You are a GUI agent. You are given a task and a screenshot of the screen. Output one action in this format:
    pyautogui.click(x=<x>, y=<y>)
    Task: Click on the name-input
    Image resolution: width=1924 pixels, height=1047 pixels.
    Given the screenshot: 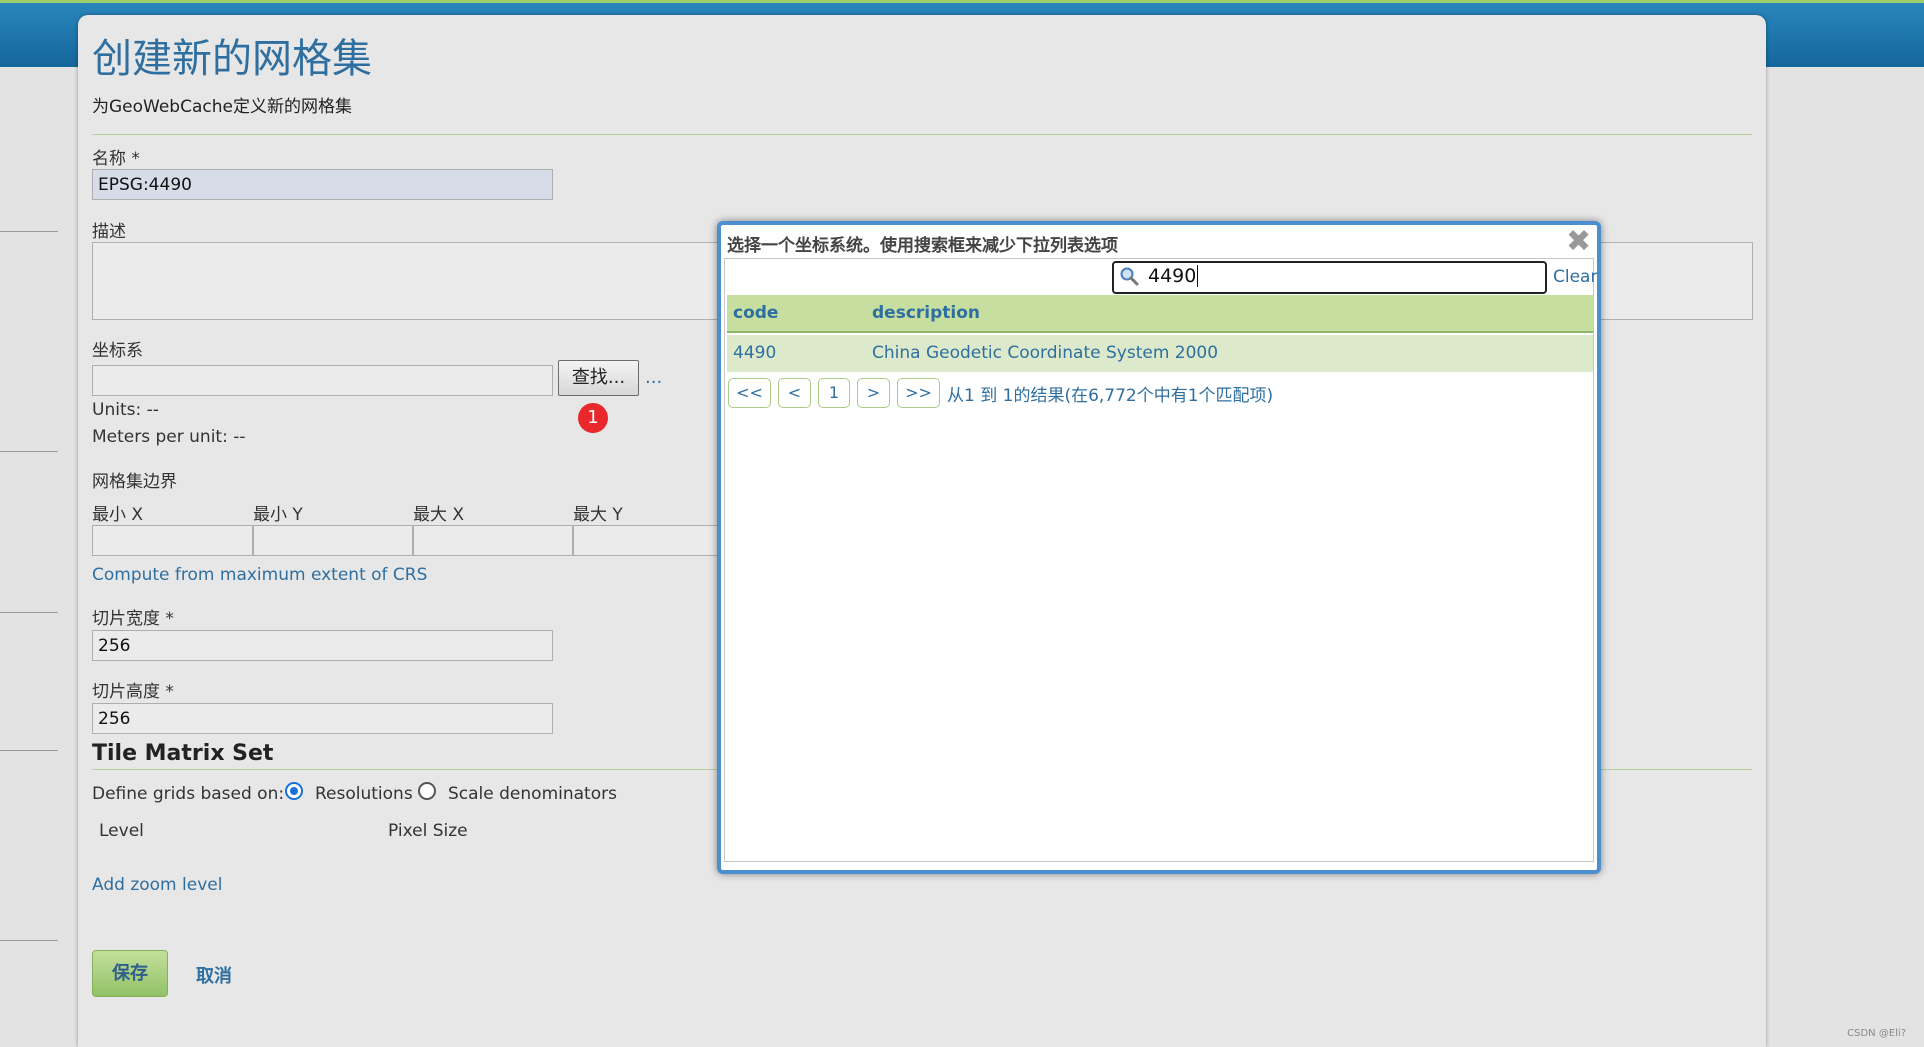 What is the action you would take?
    pyautogui.click(x=322, y=184)
    